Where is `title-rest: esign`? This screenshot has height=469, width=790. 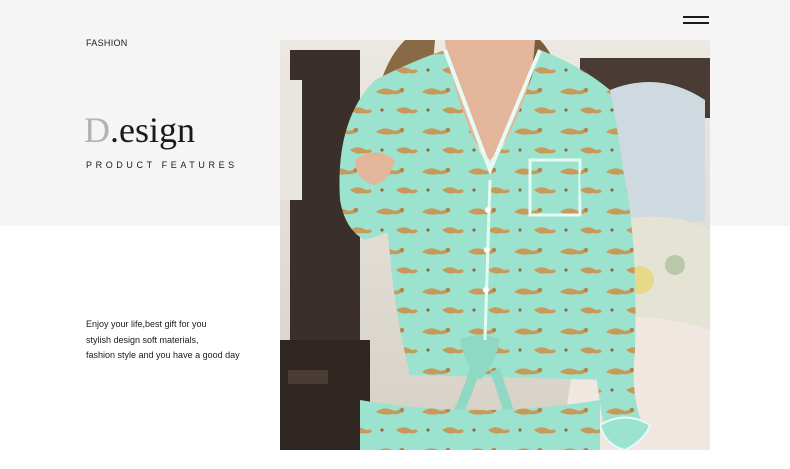 title-rest: esign is located at coordinates (157, 130).